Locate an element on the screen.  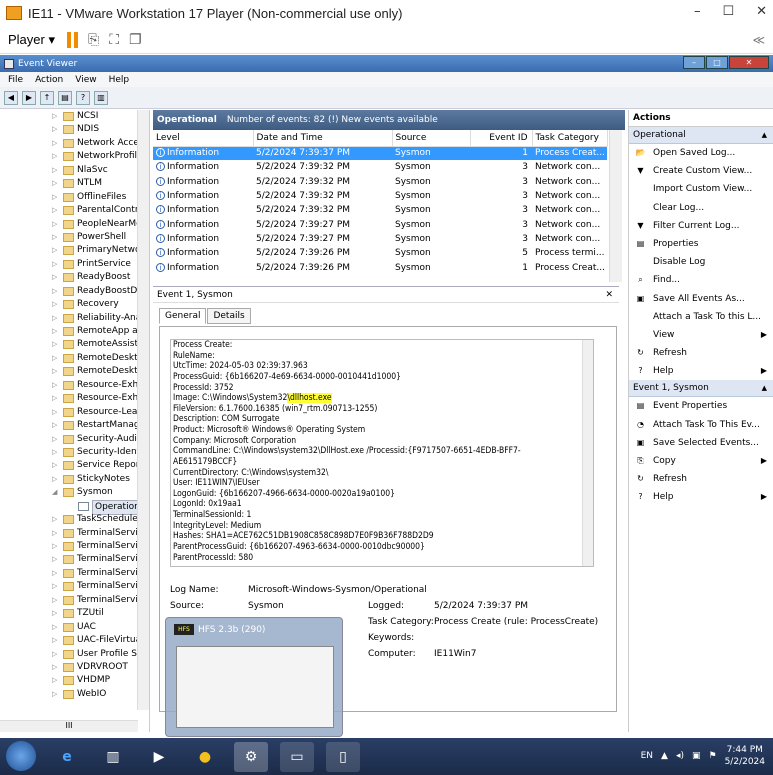
action-item: ⎘ Copy ▶ is located at coordinates (701, 461).